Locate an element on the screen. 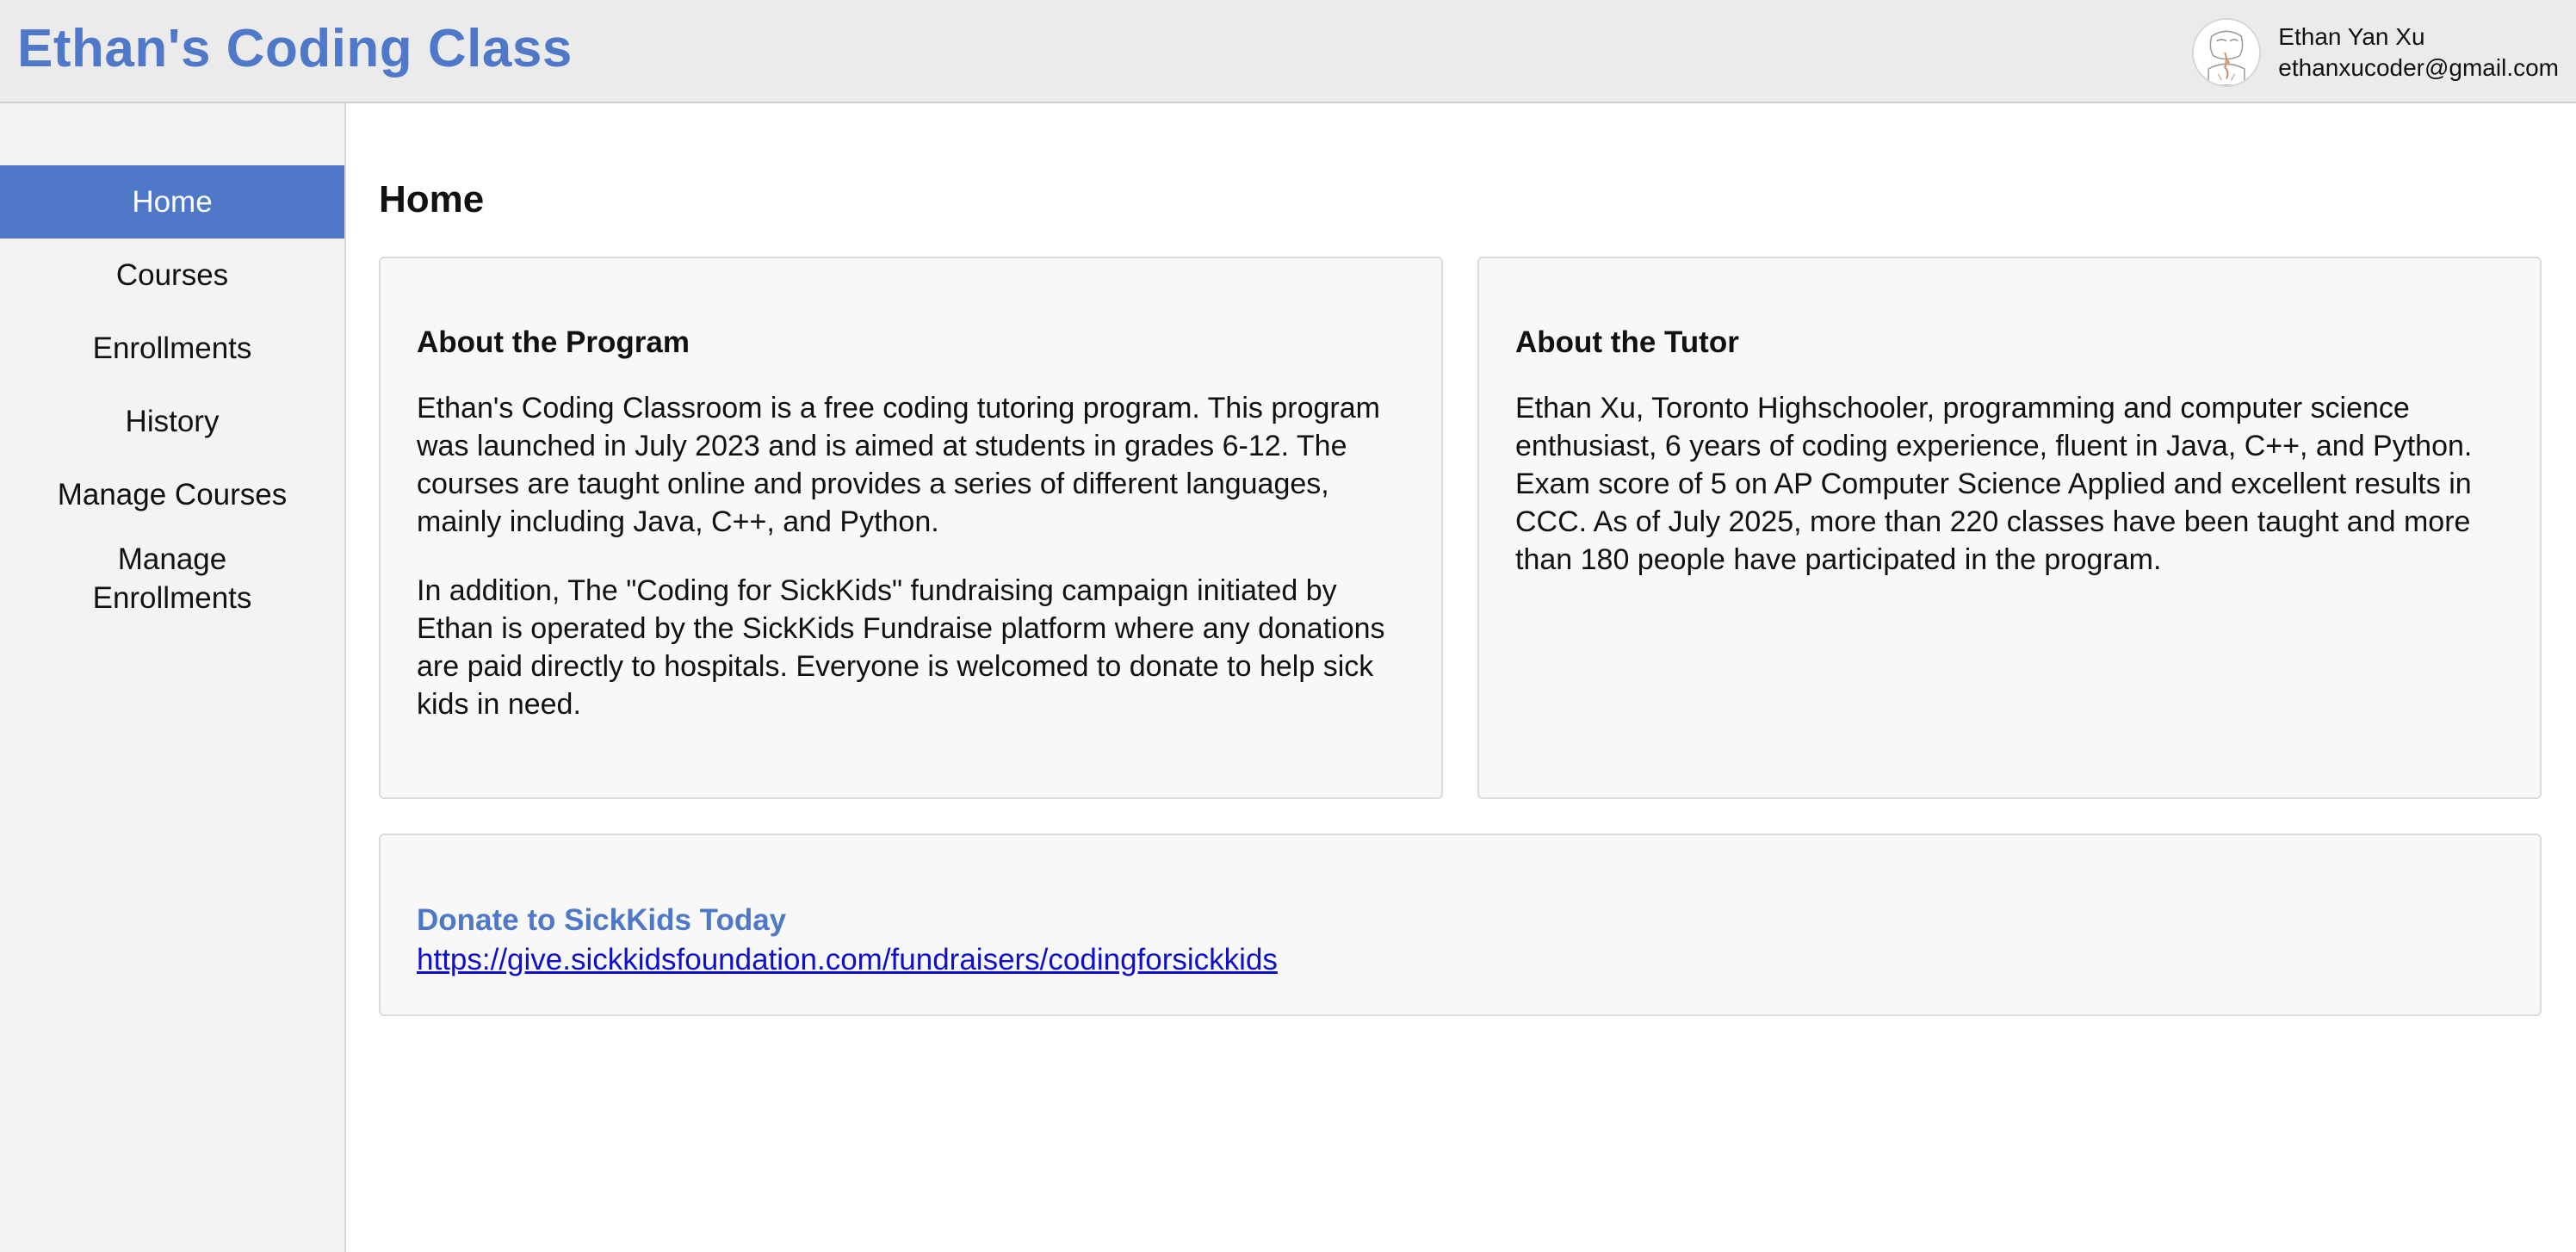 Image resolution: width=2576 pixels, height=1252 pixels. sidebar-item-label: Courses is located at coordinates (172, 275).